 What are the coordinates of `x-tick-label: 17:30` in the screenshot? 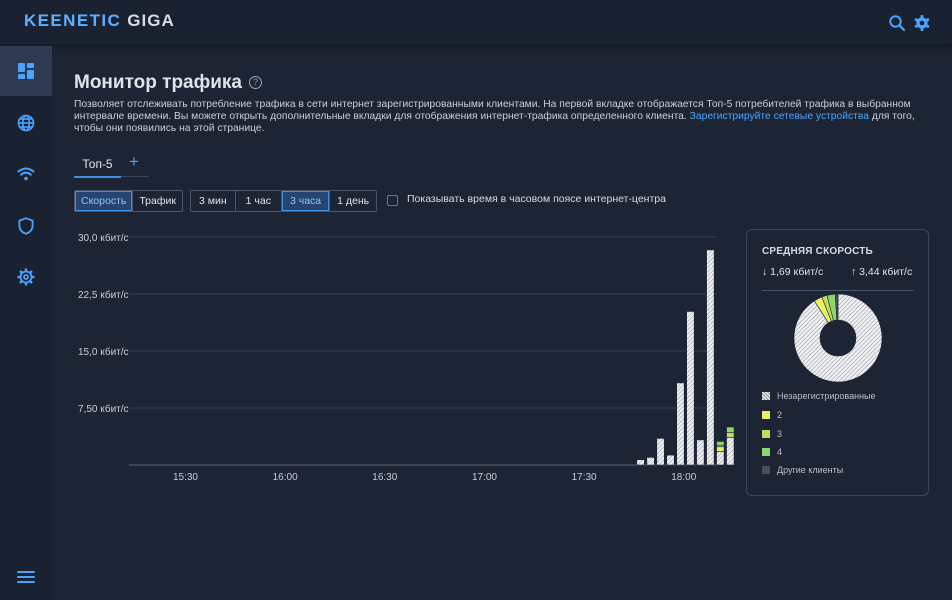 It's located at (584, 477).